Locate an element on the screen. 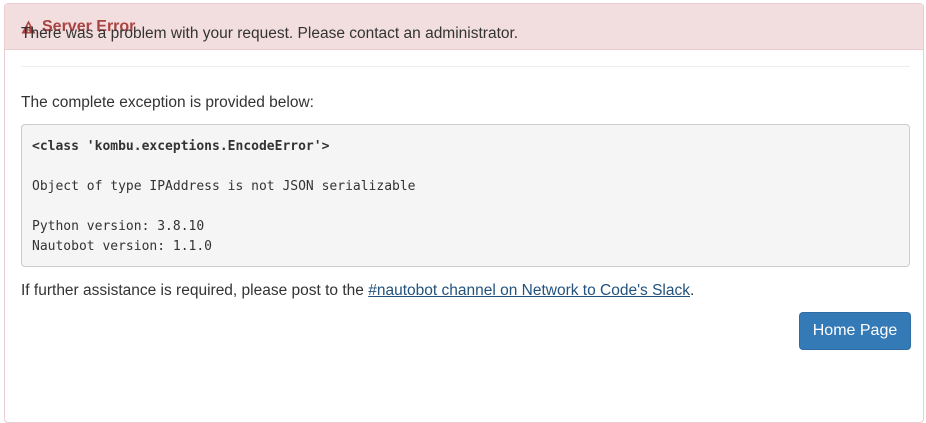 The width and height of the screenshot is (926, 423). divider is located at coordinates (465, 66).